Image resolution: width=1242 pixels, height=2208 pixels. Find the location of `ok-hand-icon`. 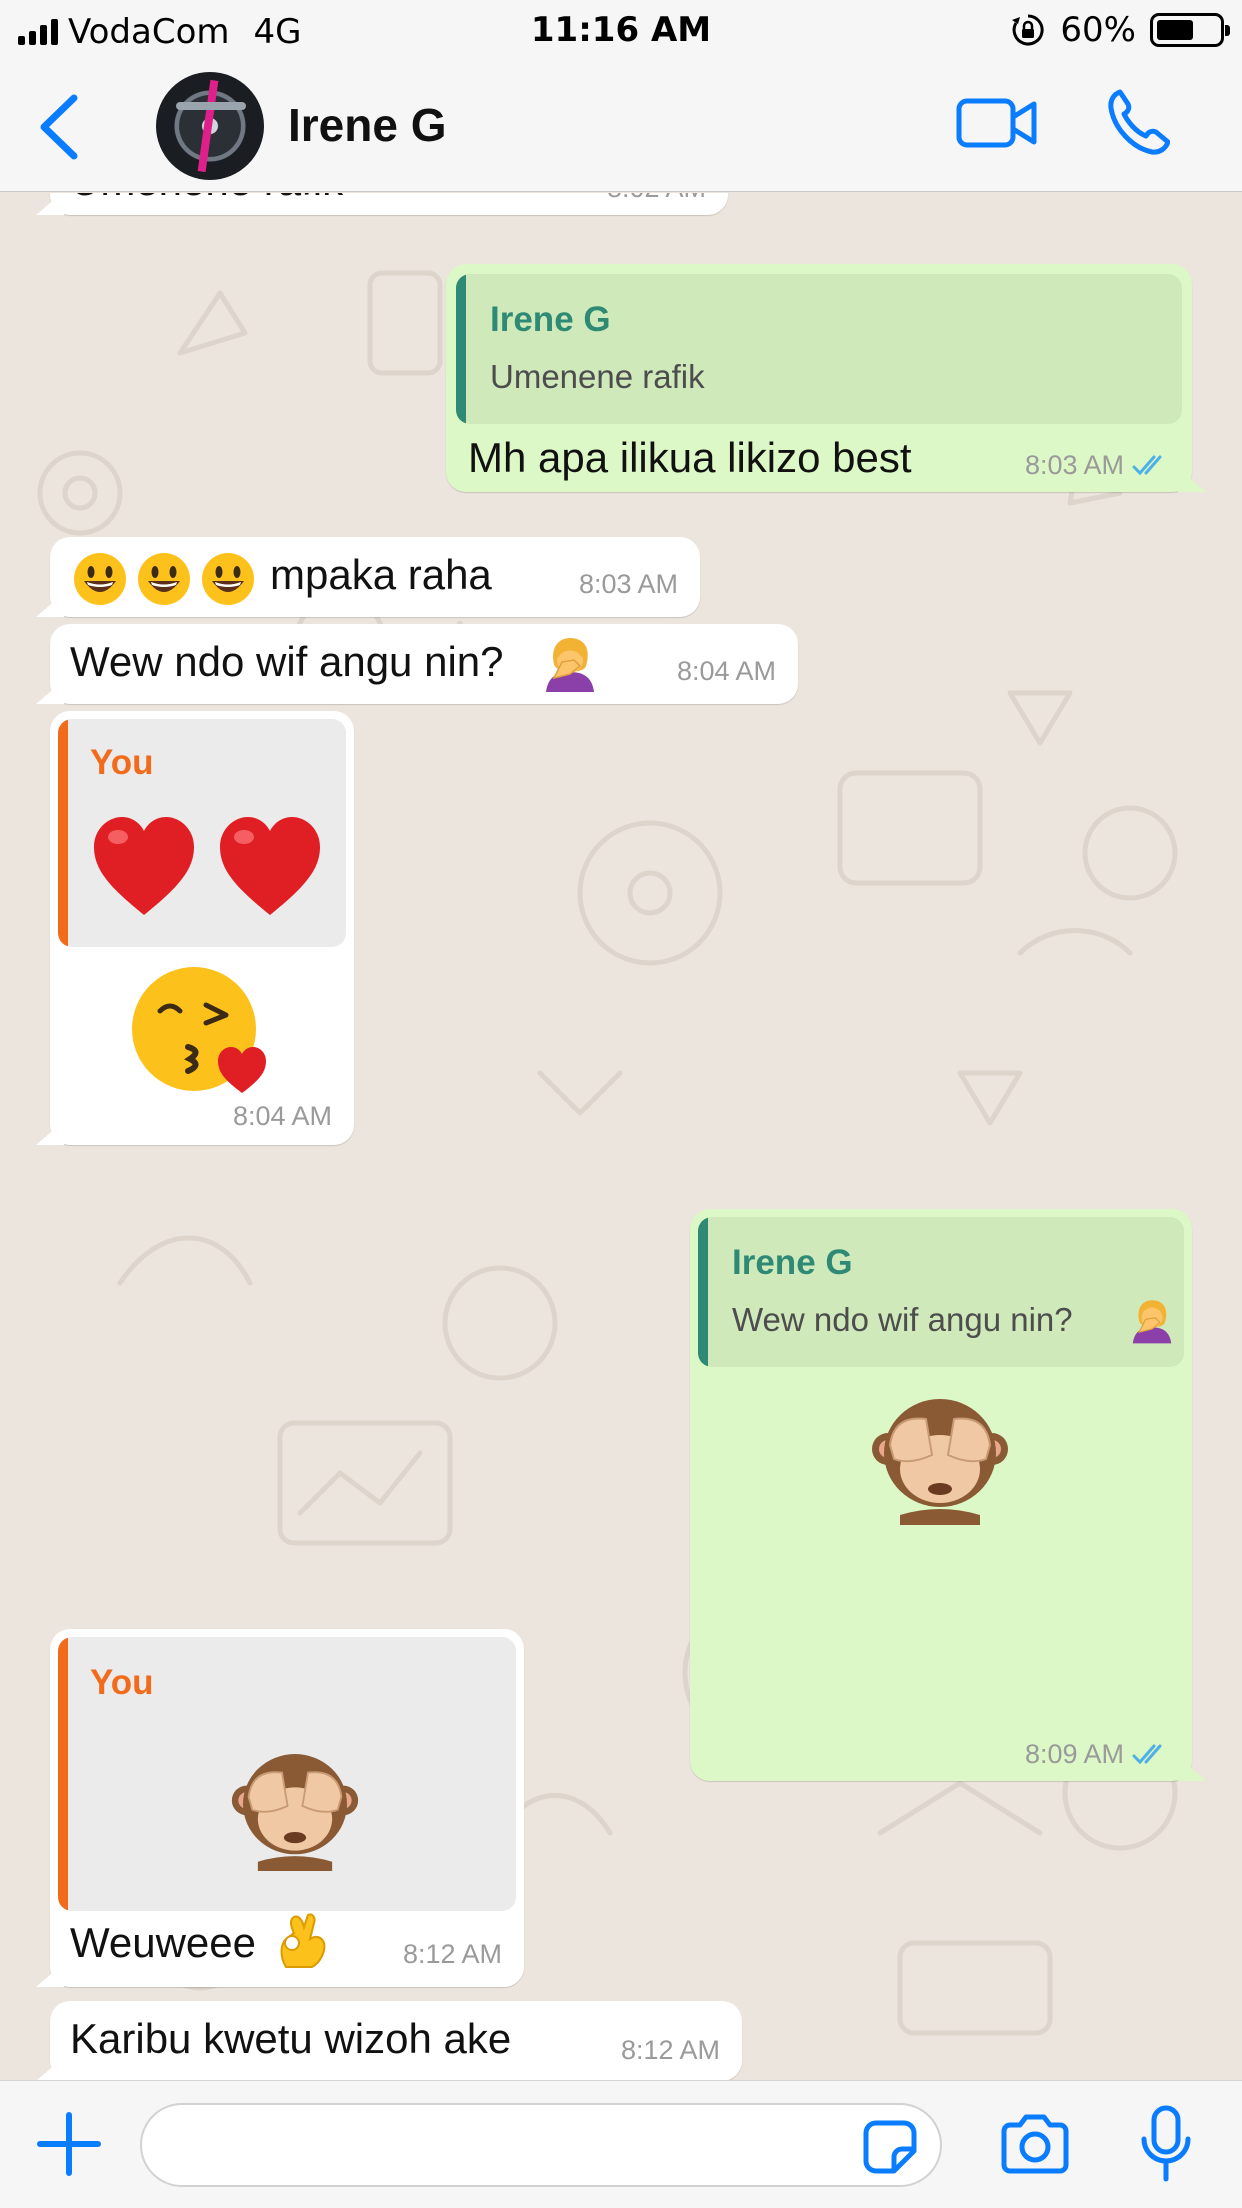

ok-hand-icon is located at coordinates (303, 1940).